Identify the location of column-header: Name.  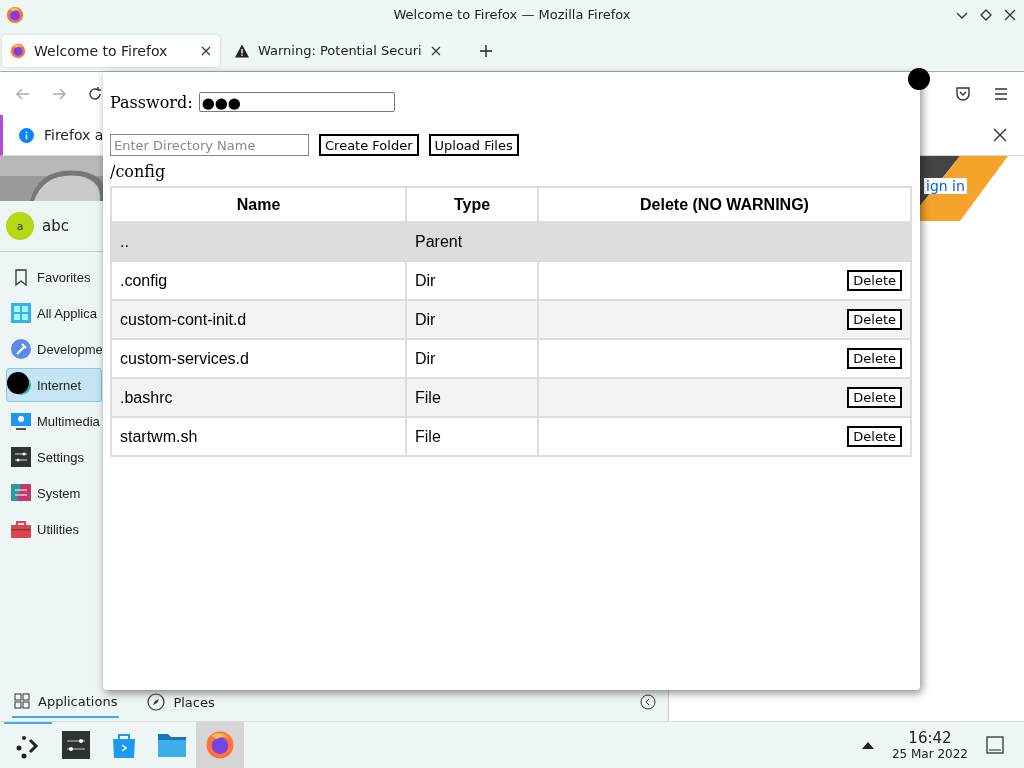
(258, 204).